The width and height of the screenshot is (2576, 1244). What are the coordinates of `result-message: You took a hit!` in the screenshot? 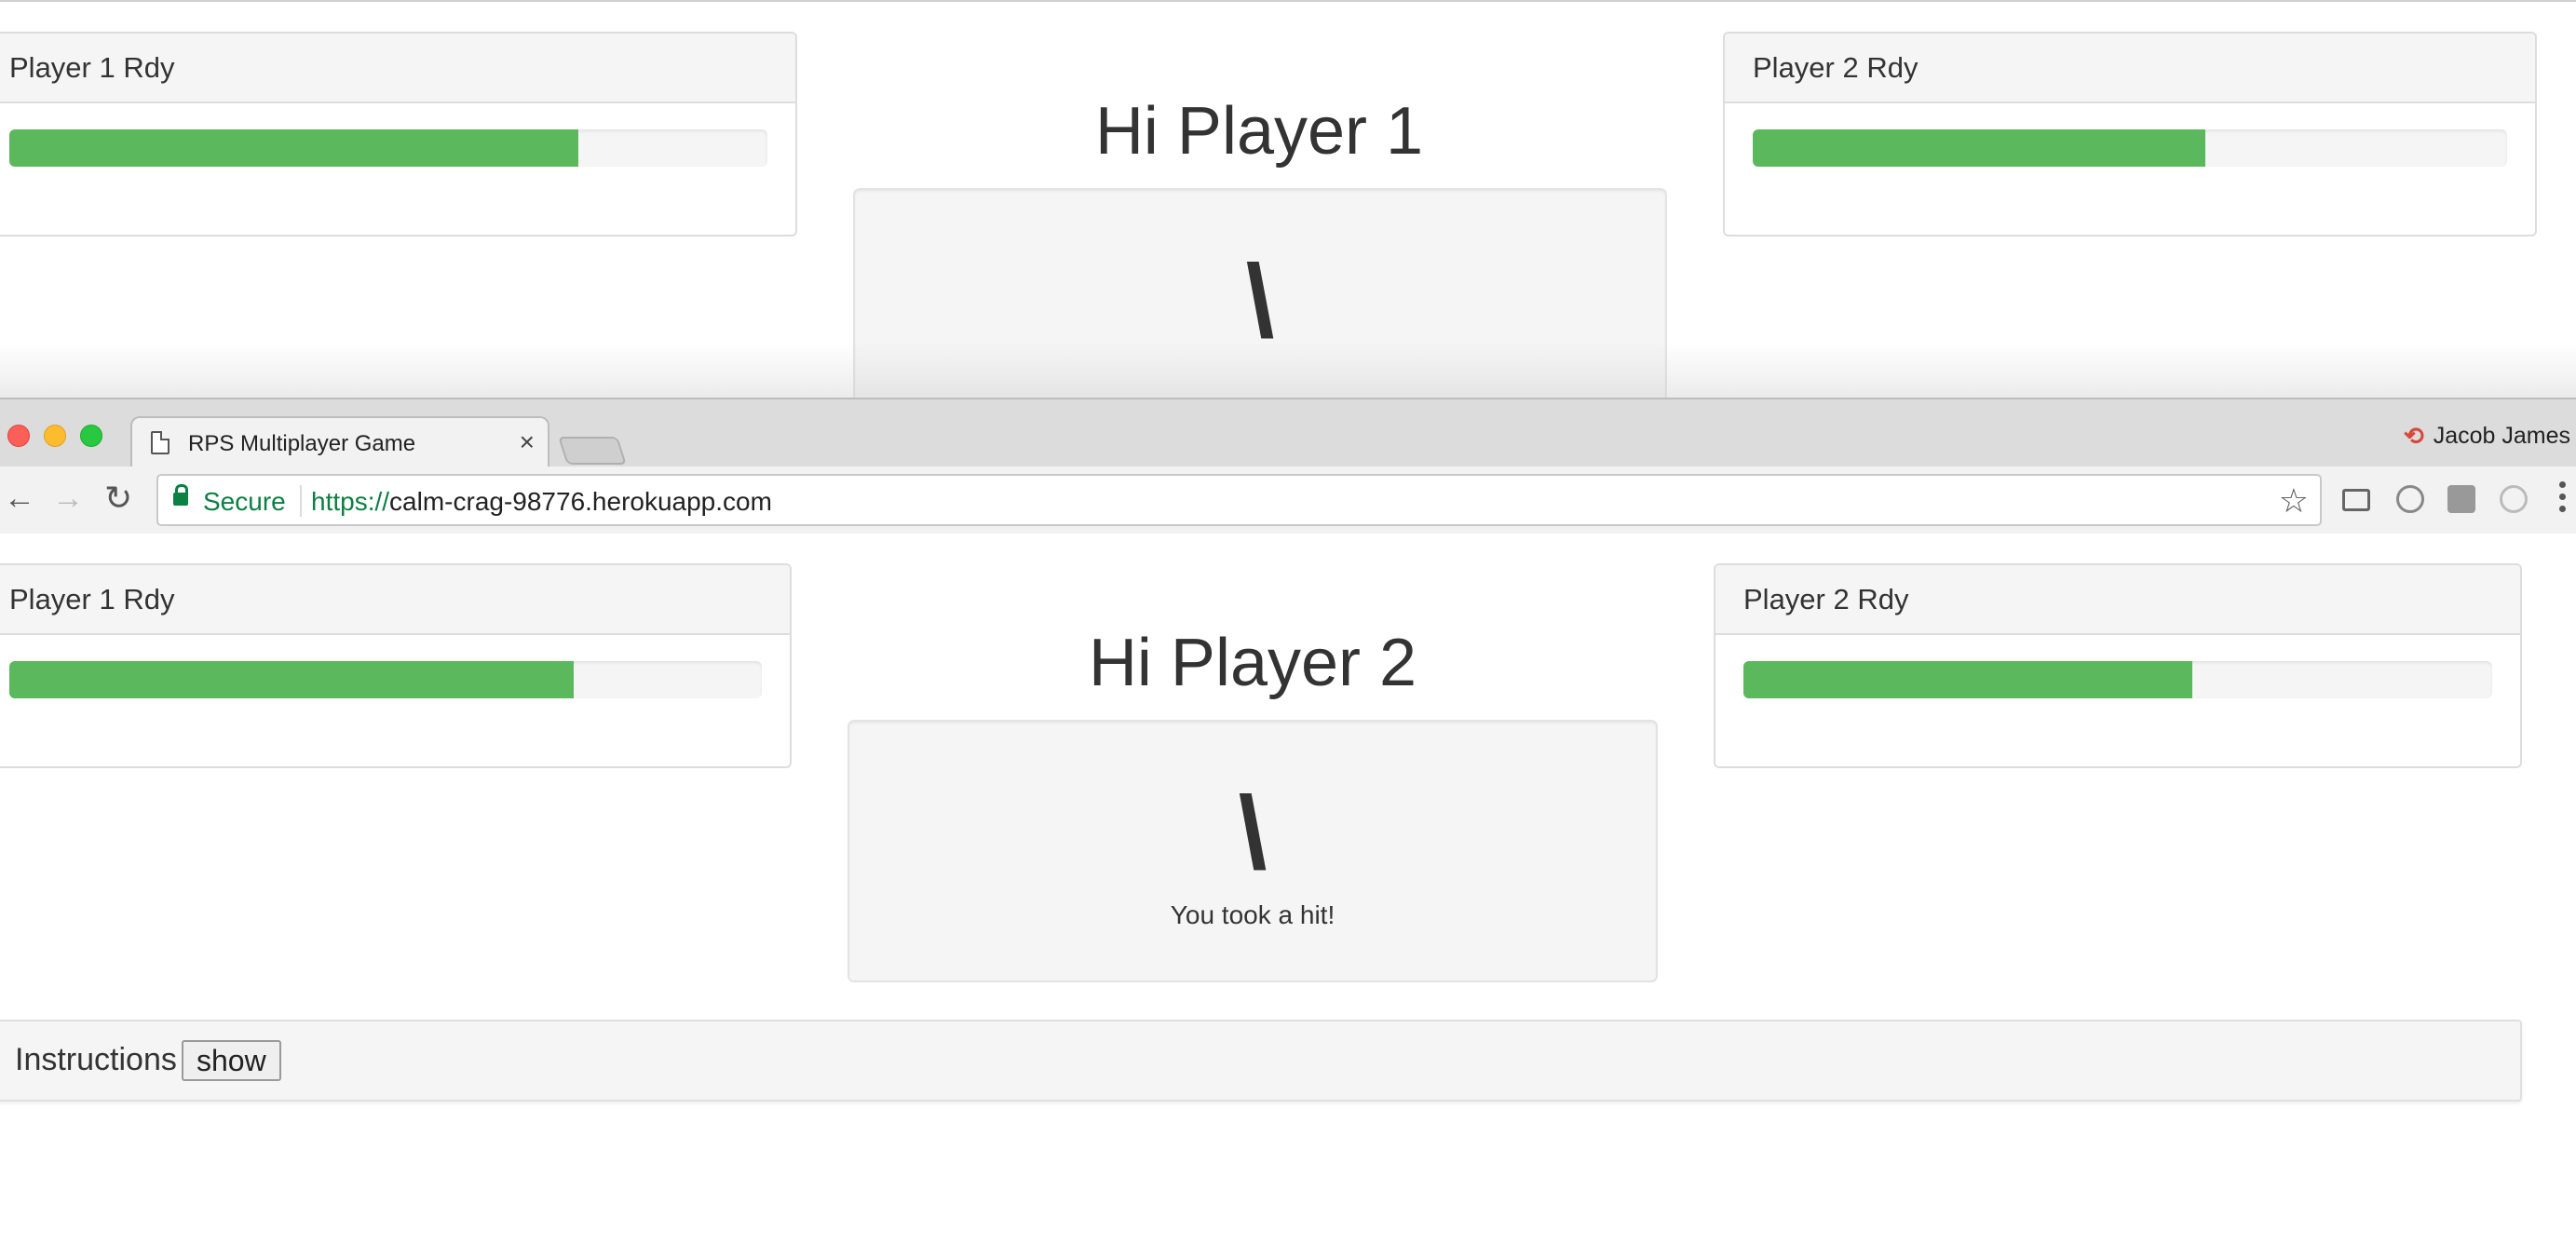 It's located at (1252, 914).